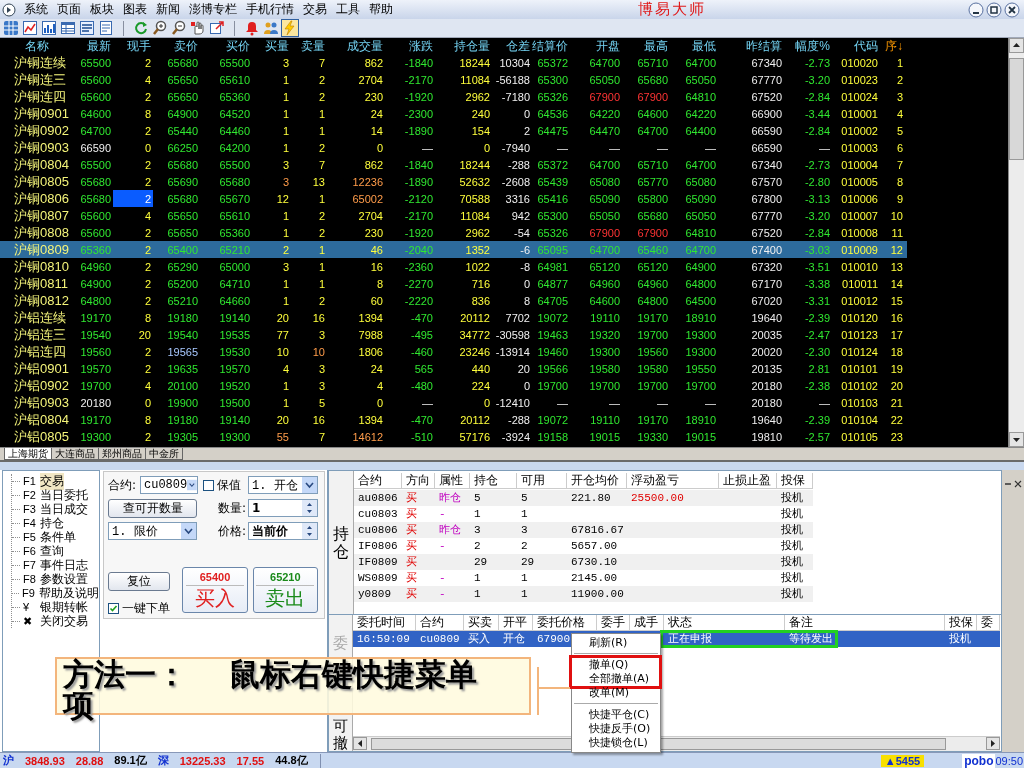 The width and height of the screenshot is (1024, 768). What do you see at coordinates (860, 164) in the screenshot?
I see `table-cell-text: 010004` at bounding box center [860, 164].